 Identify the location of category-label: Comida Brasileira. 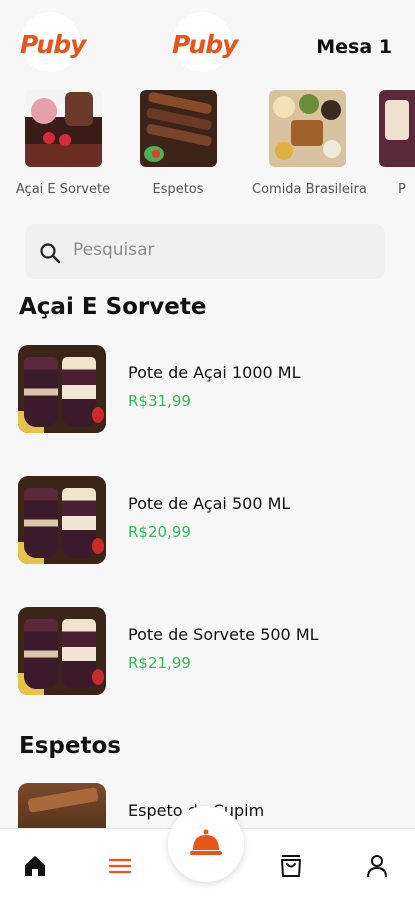
(309, 189).